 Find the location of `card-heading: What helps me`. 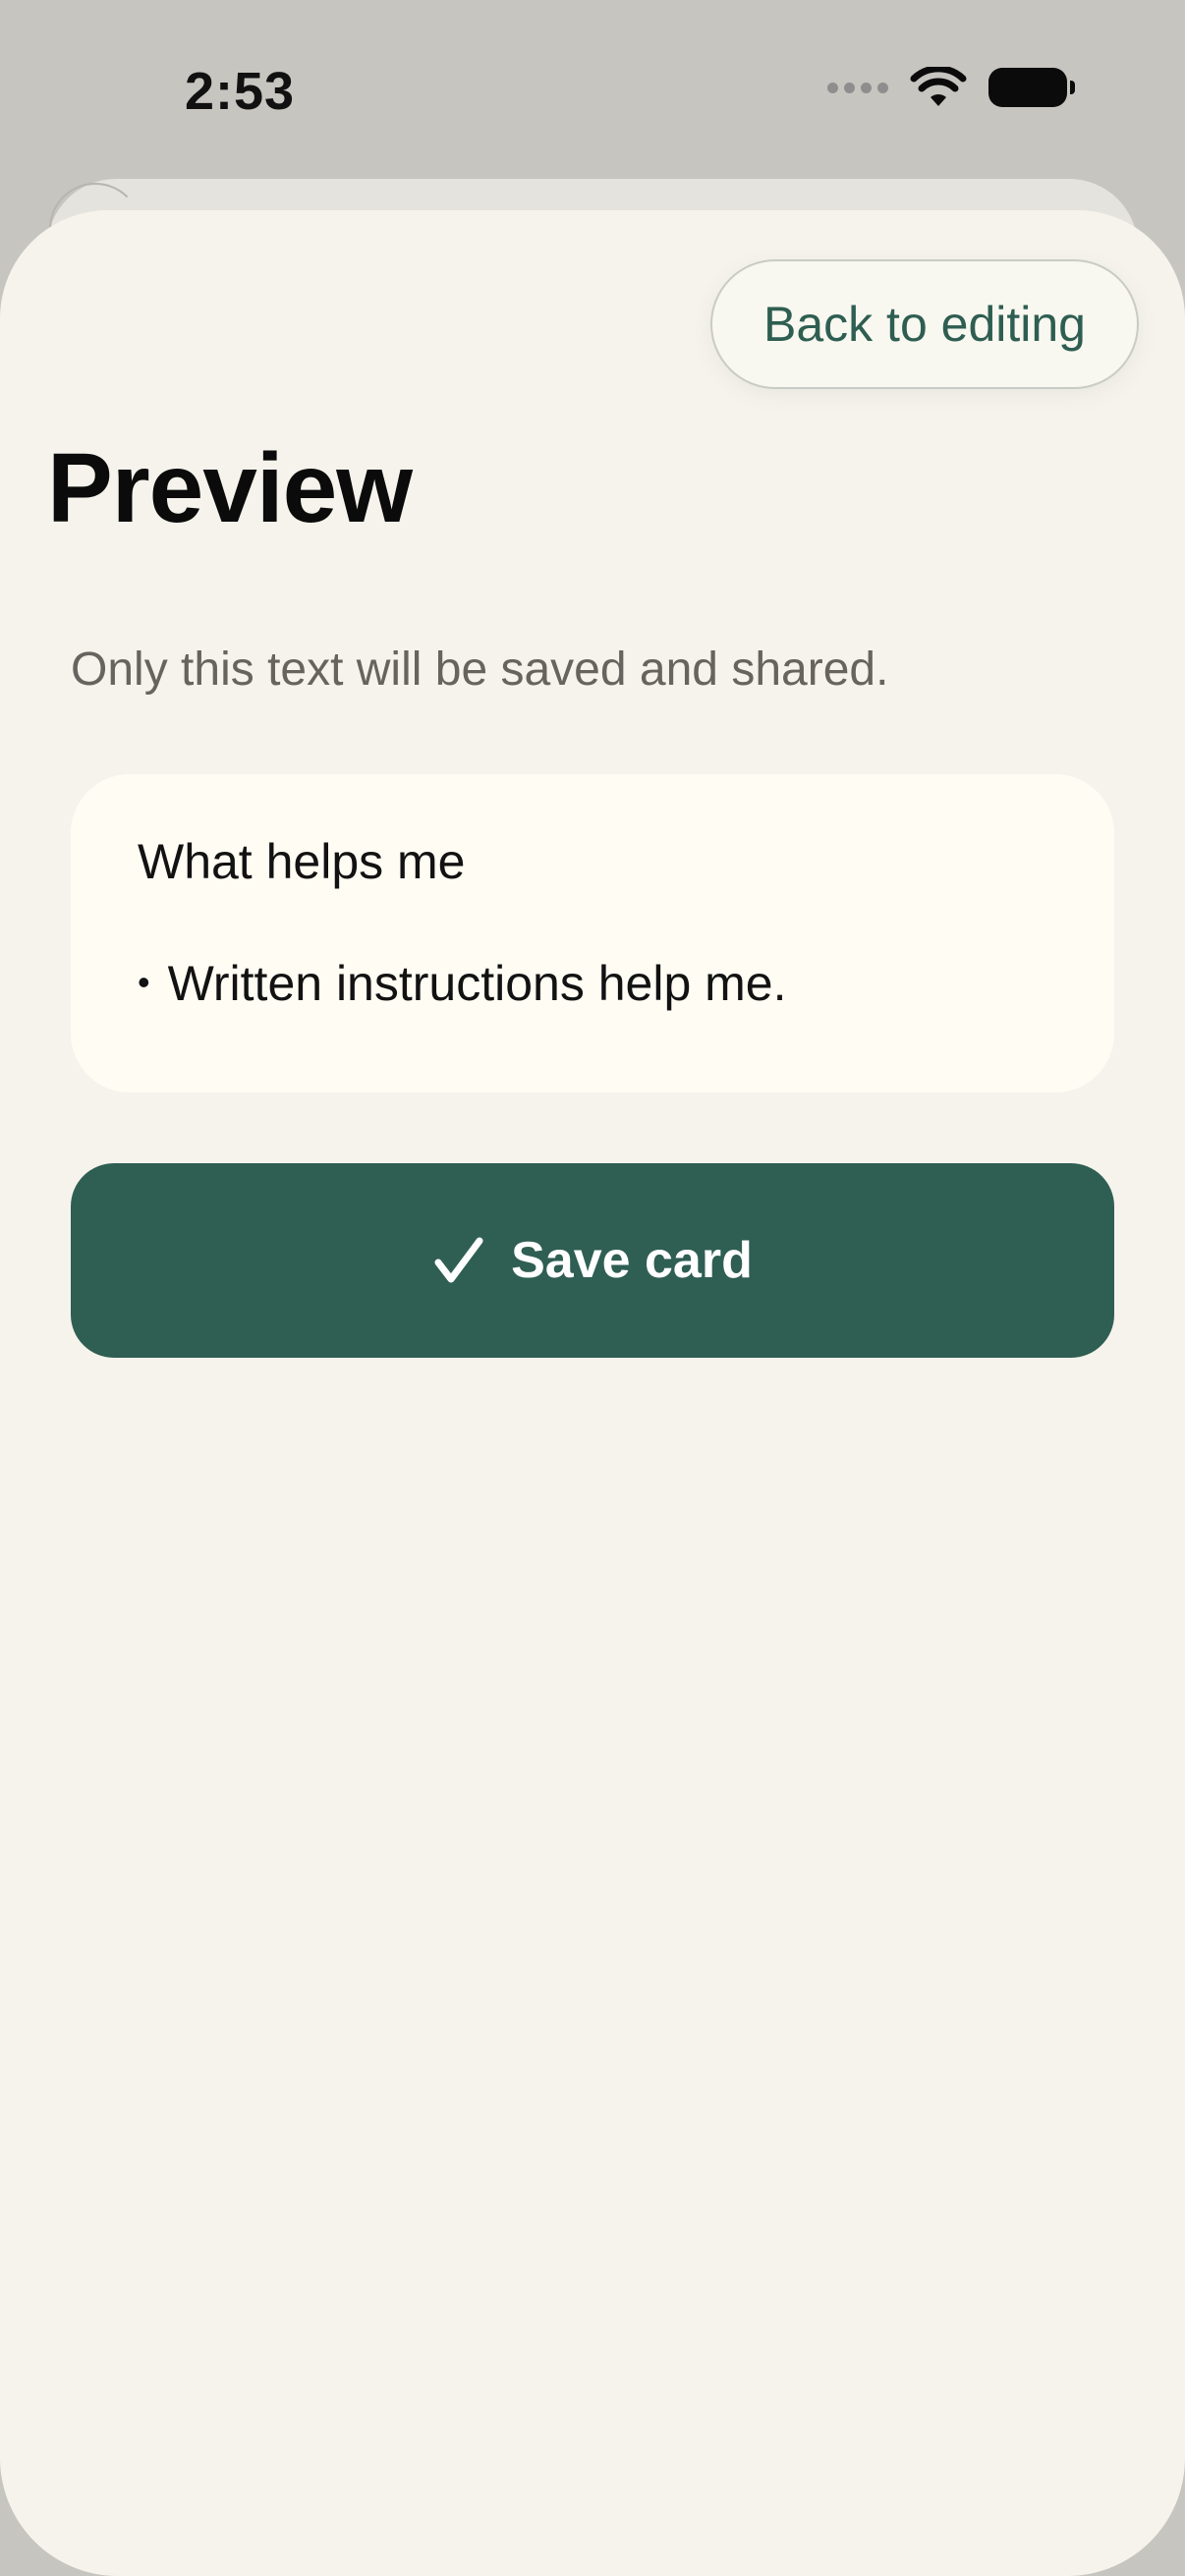

card-heading: What helps me is located at coordinates (302, 861).